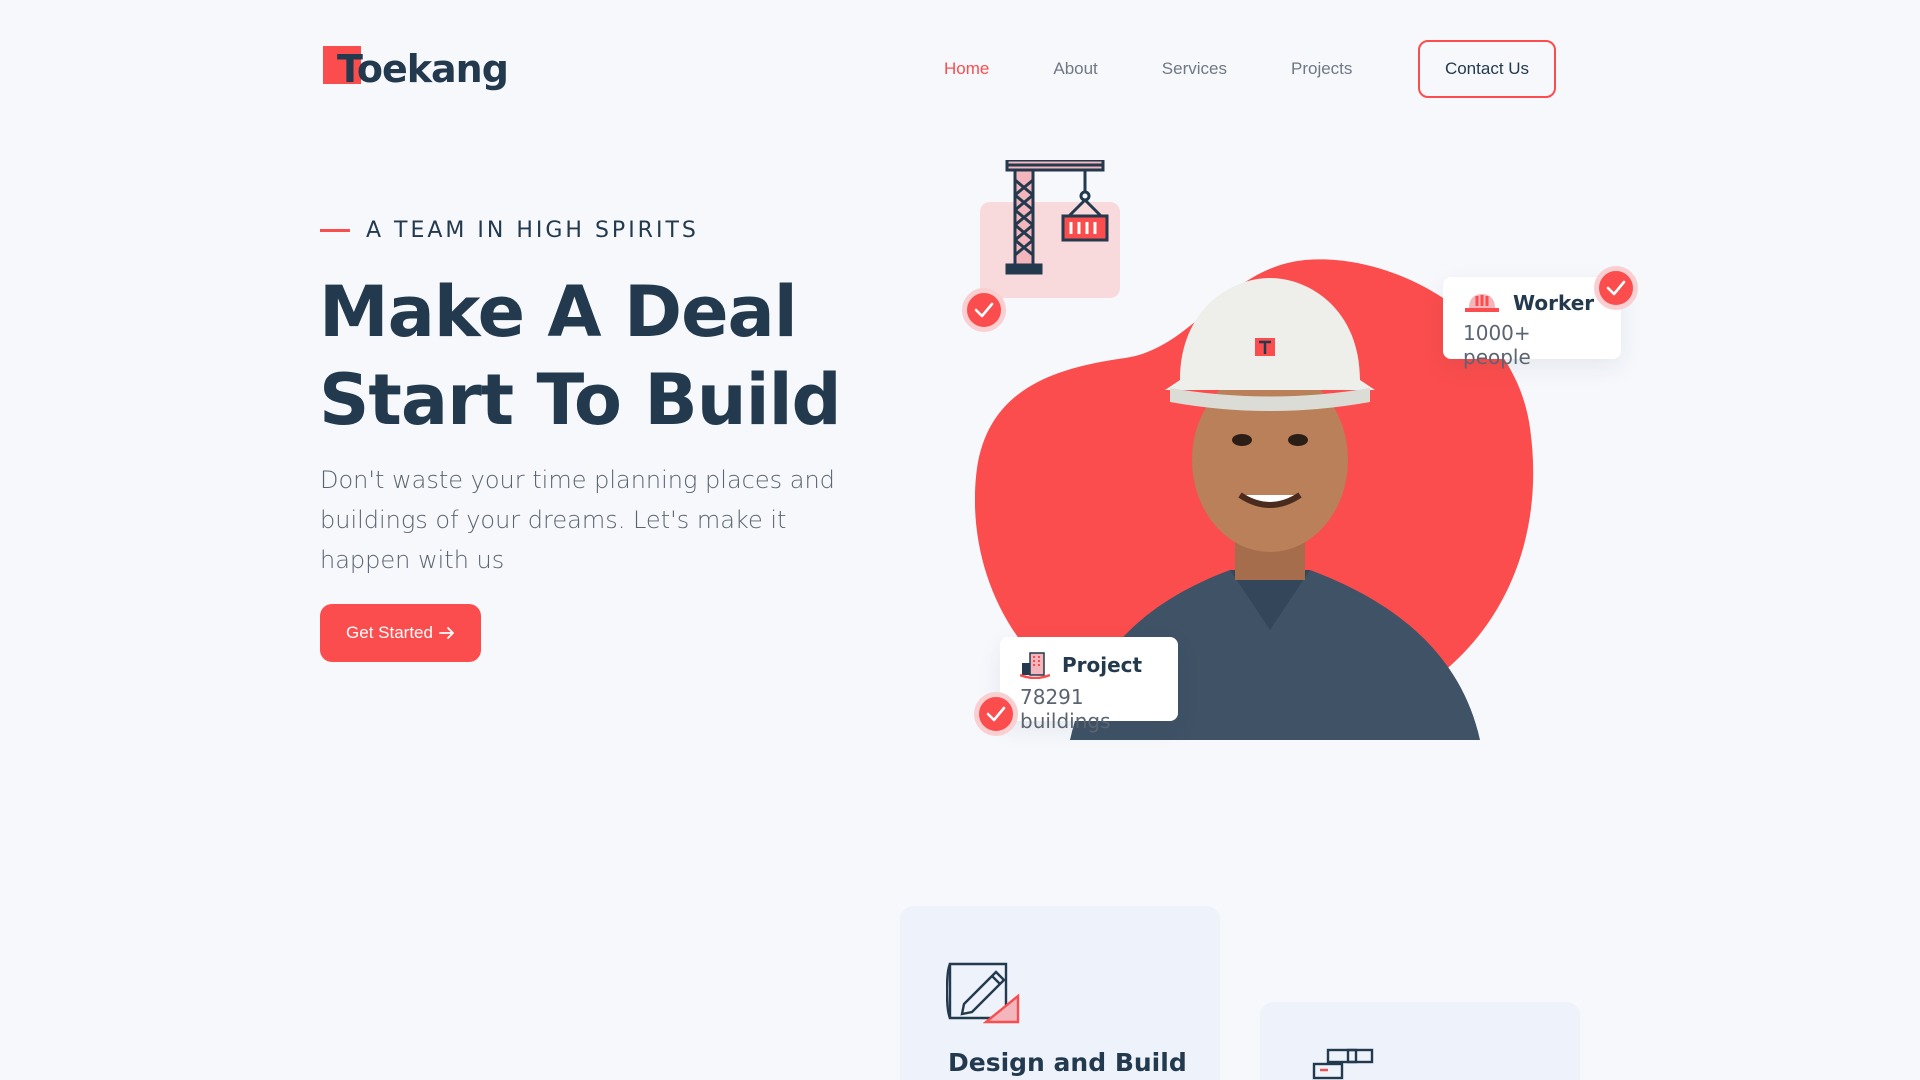 This screenshot has height=1080, width=1920. I want to click on service-card-construction, so click(1420, 1041).